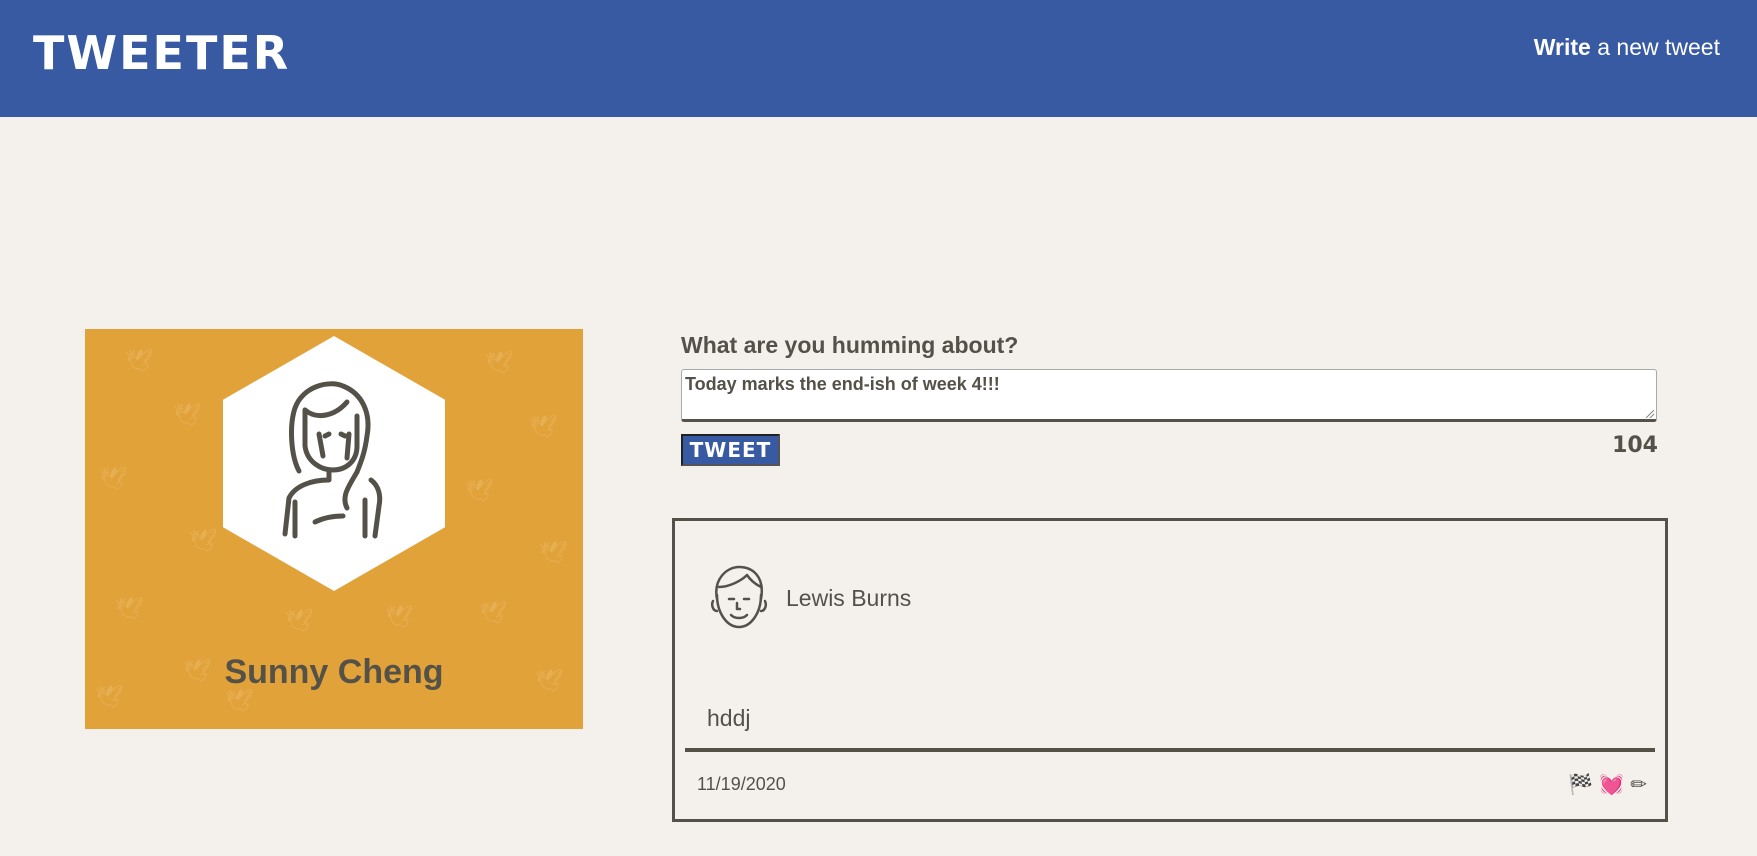 Image resolution: width=1757 pixels, height=856 pixels. Describe the element at coordinates (334, 672) in the screenshot. I see `profile-name: Sunny Cheng` at that location.